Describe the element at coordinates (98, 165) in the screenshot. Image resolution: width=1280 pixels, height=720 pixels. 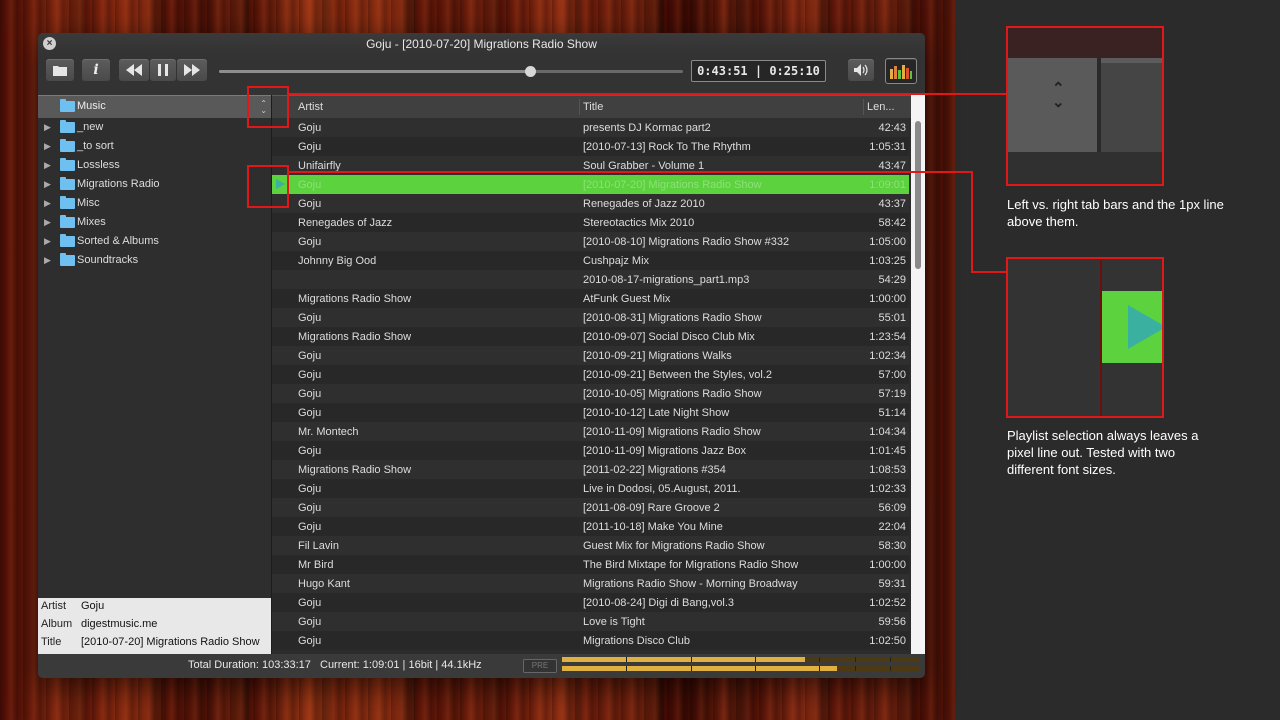
I see `library-item-label: Lossless` at that location.